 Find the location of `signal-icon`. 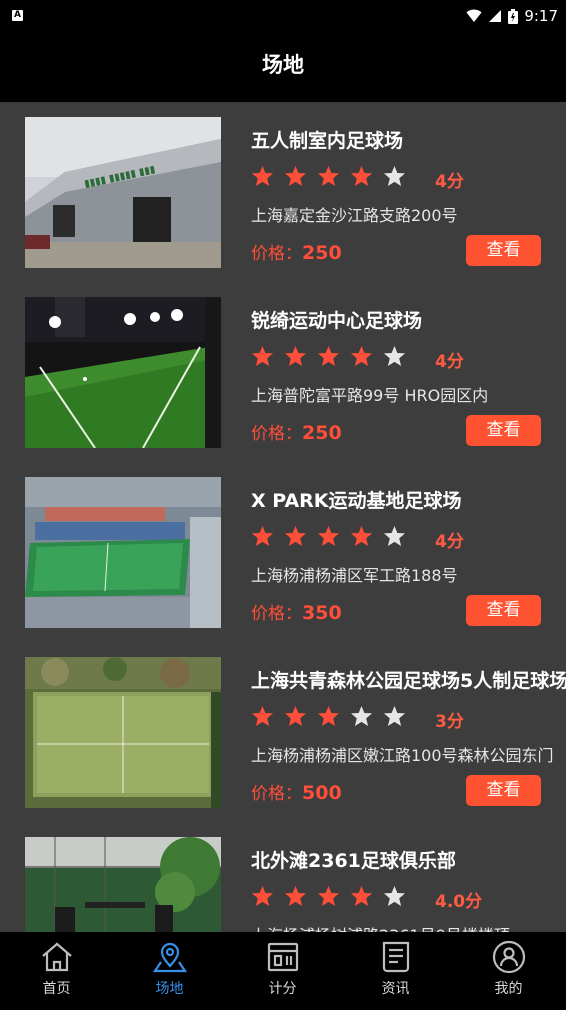

signal-icon is located at coordinates (495, 16).